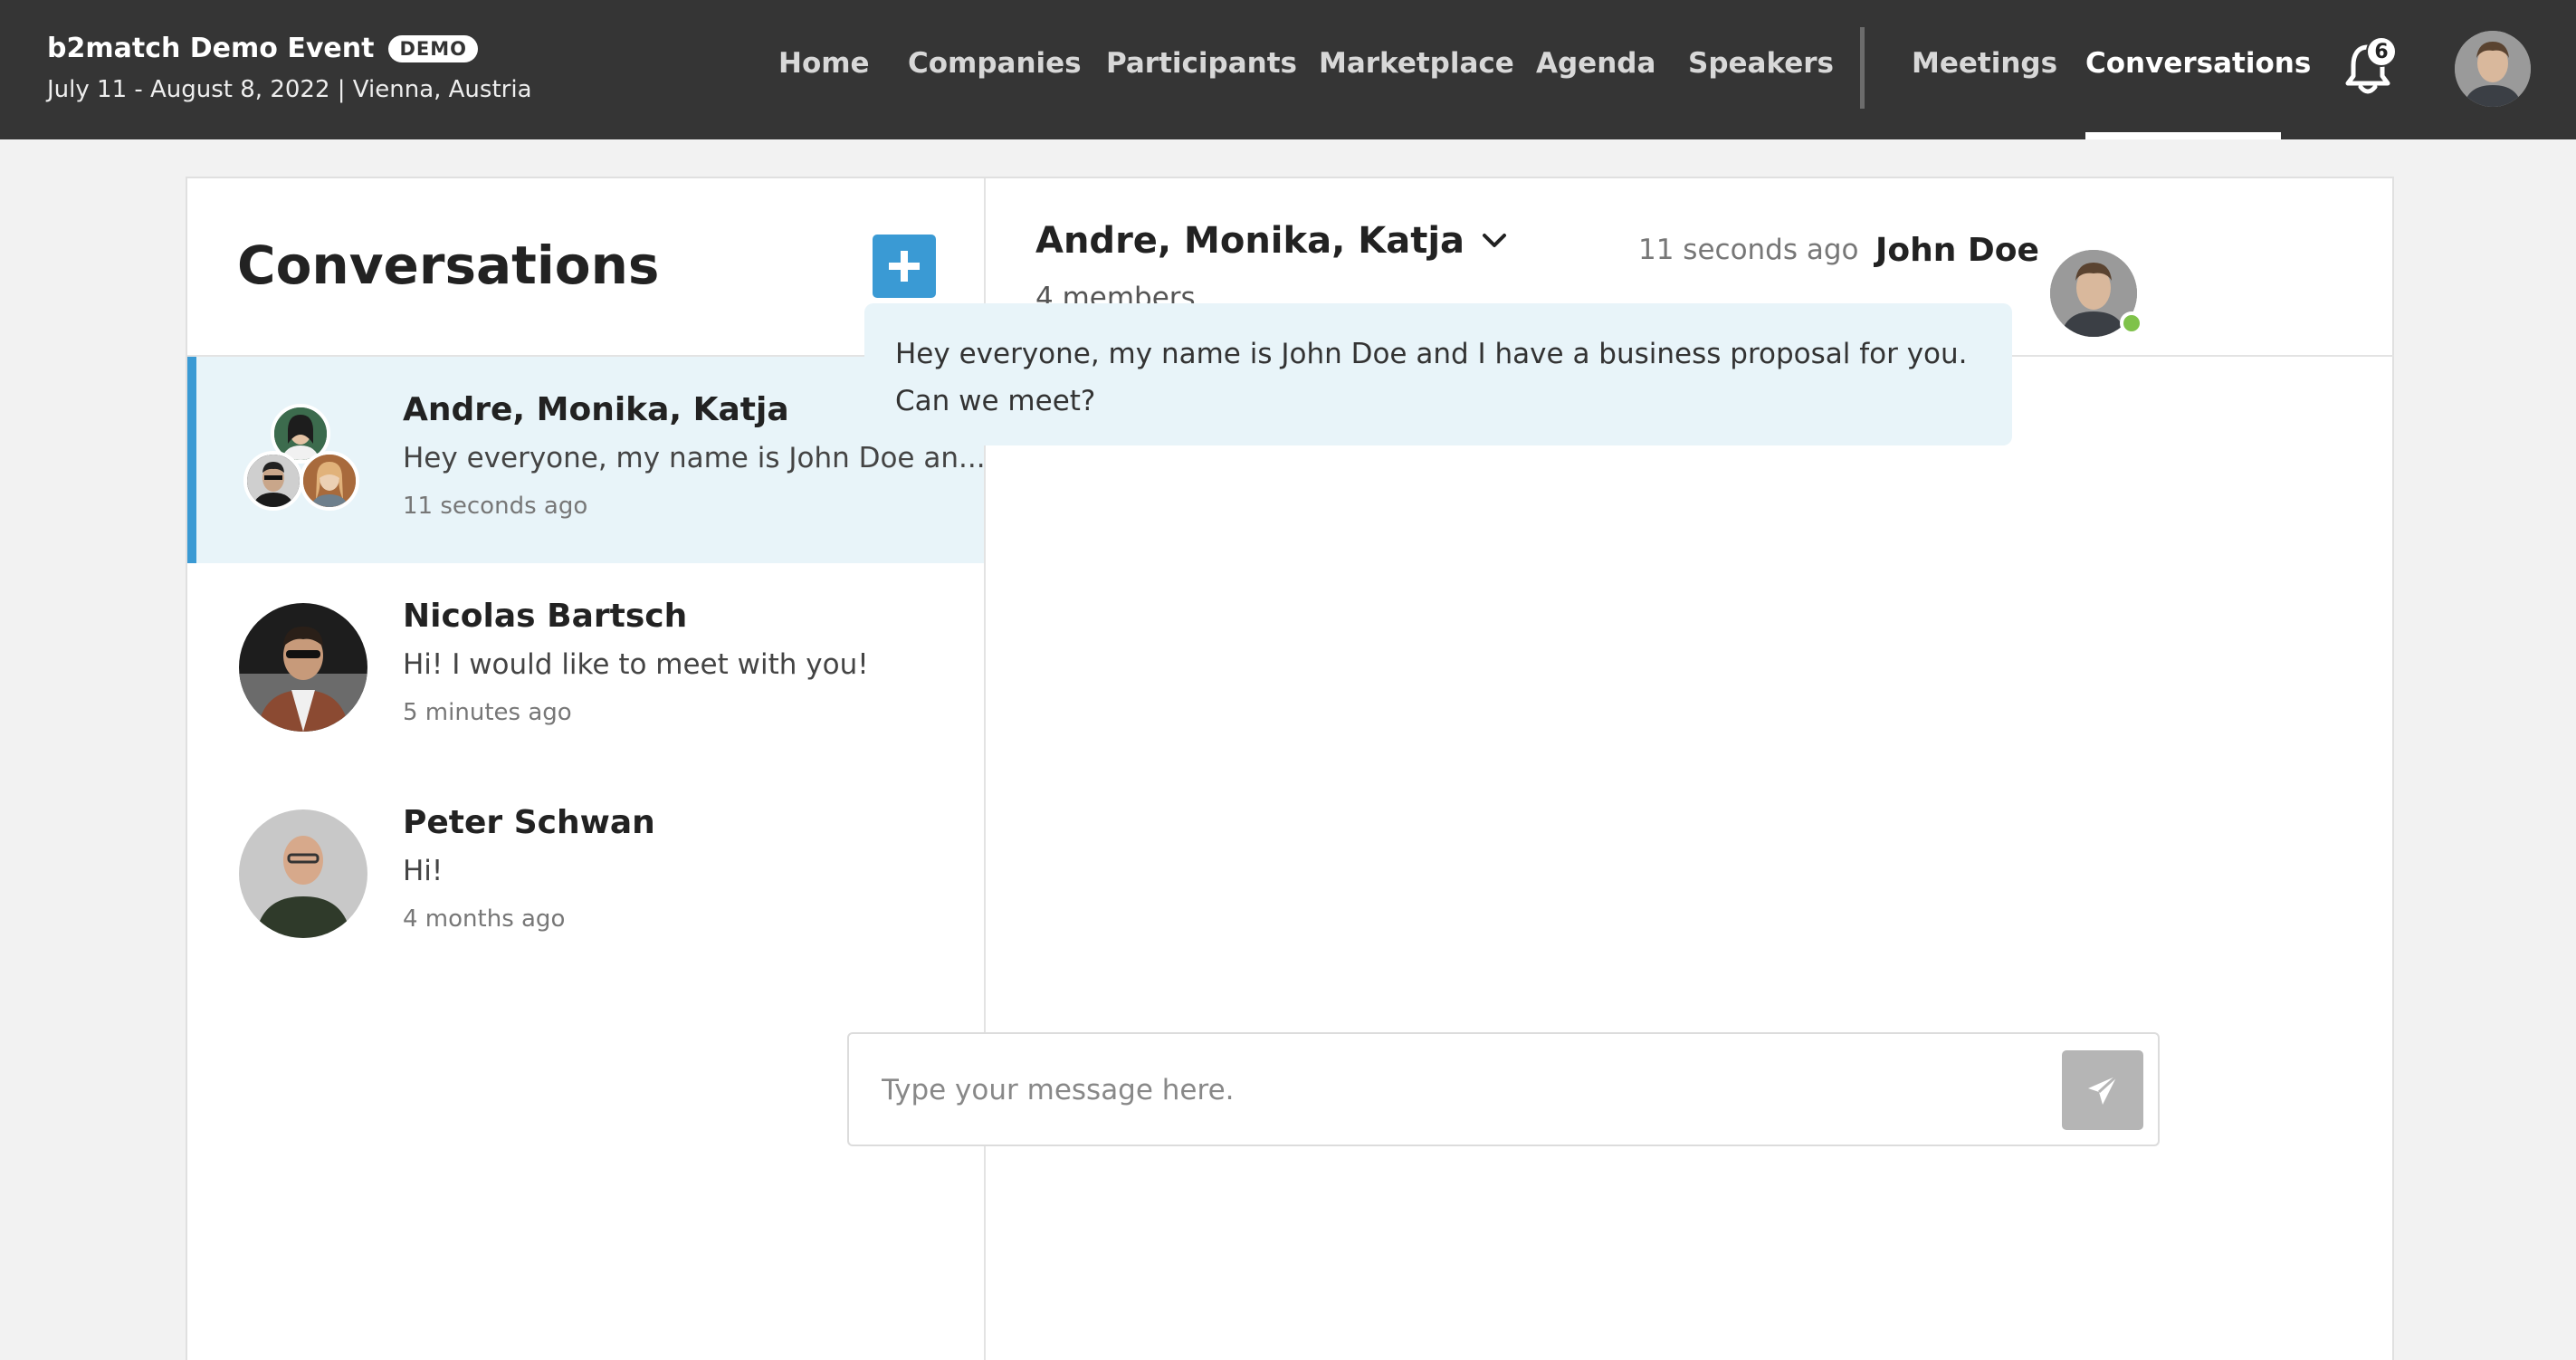 The width and height of the screenshot is (2576, 1360). I want to click on message-composer, so click(1503, 1089).